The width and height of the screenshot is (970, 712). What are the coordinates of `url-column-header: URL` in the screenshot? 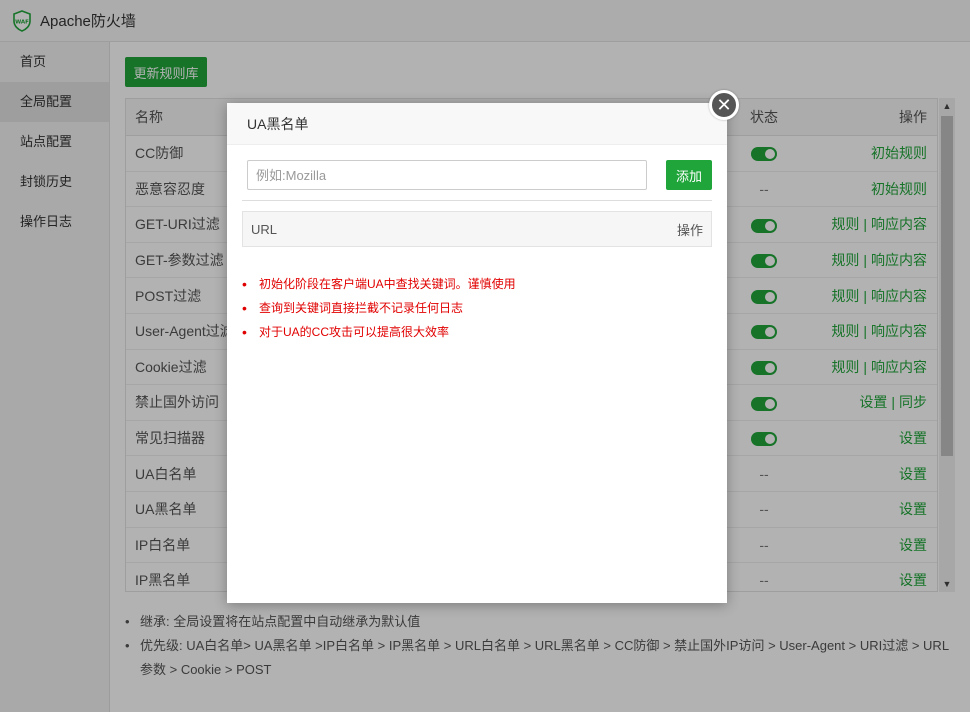 It's located at (264, 229).